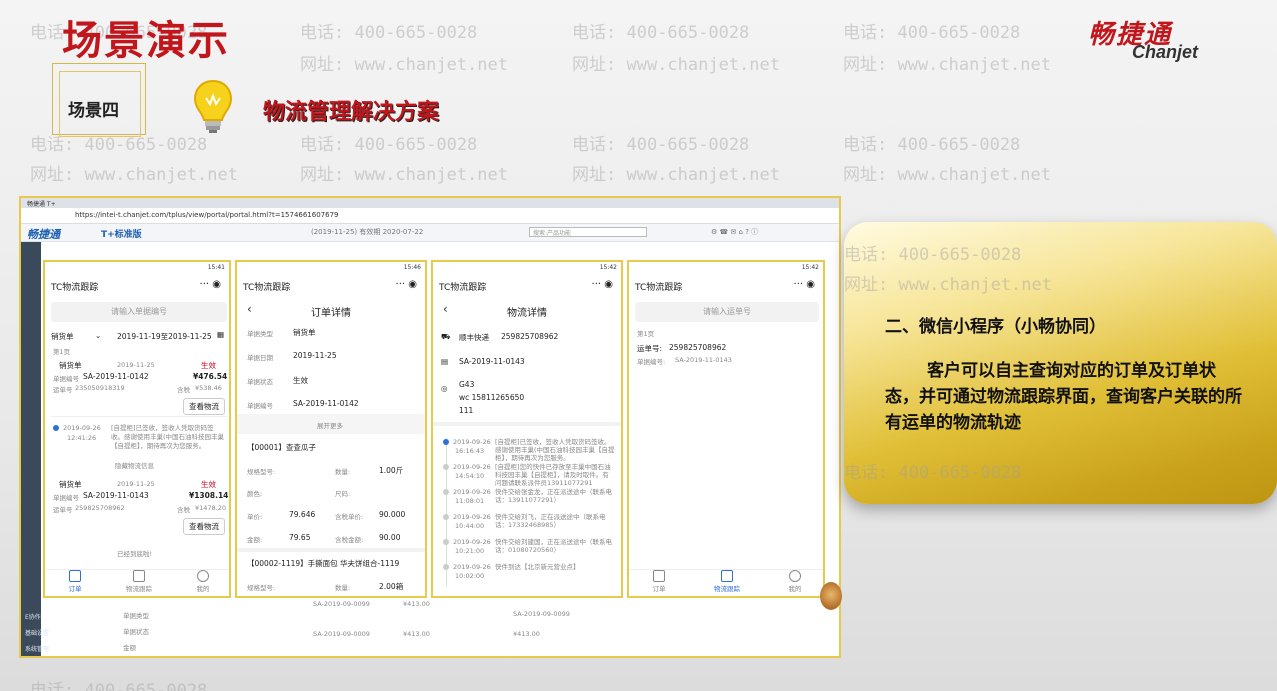  I want to click on order-icon, so click(75, 576).